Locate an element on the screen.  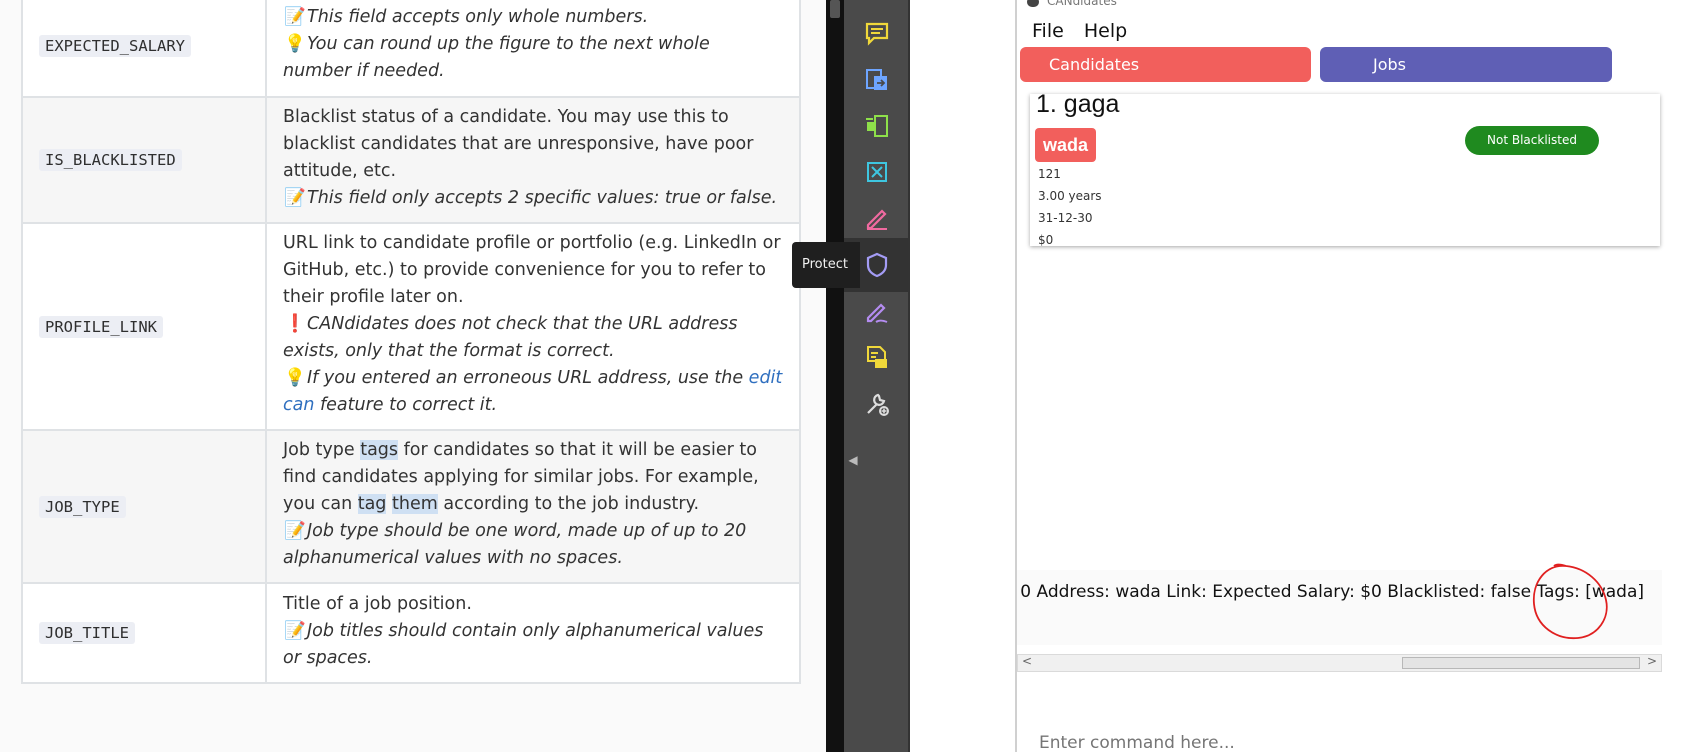
param-name: EXPECTED_SALARY is located at coordinates (115, 46).